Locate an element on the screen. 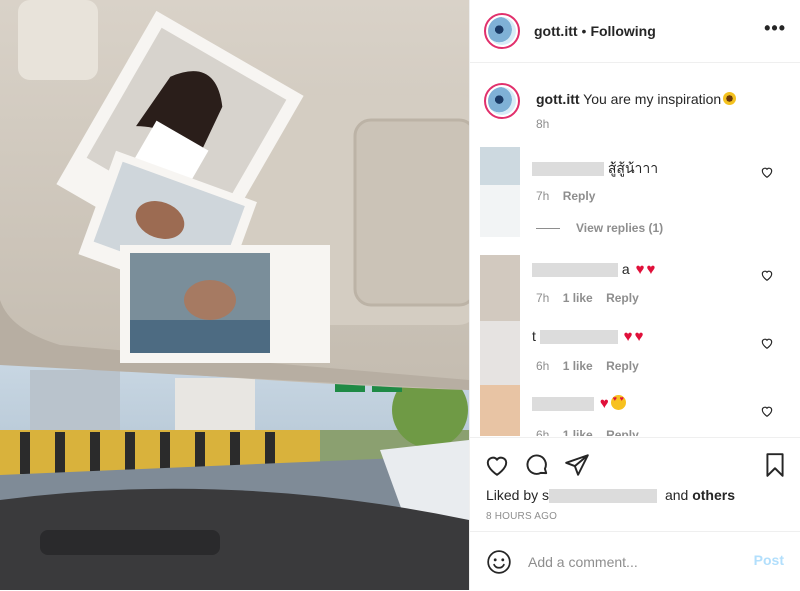  sunflower-emoji-icon is located at coordinates (730, 98).